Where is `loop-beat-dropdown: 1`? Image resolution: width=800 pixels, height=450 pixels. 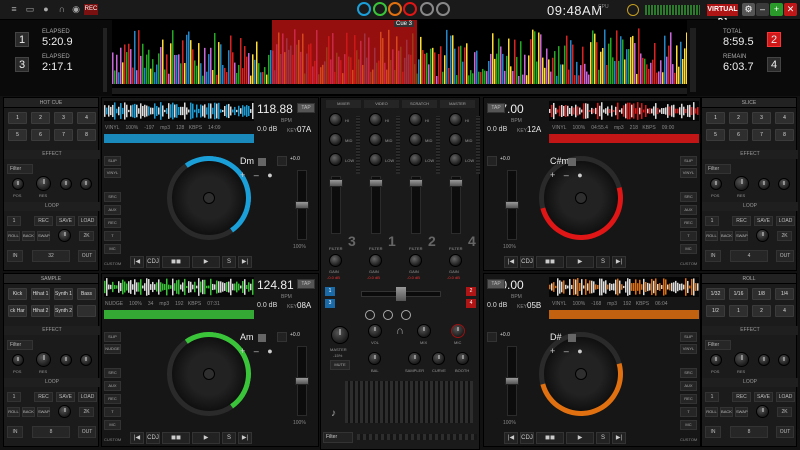
loop-beat-dropdown: 1 is located at coordinates (712, 397).